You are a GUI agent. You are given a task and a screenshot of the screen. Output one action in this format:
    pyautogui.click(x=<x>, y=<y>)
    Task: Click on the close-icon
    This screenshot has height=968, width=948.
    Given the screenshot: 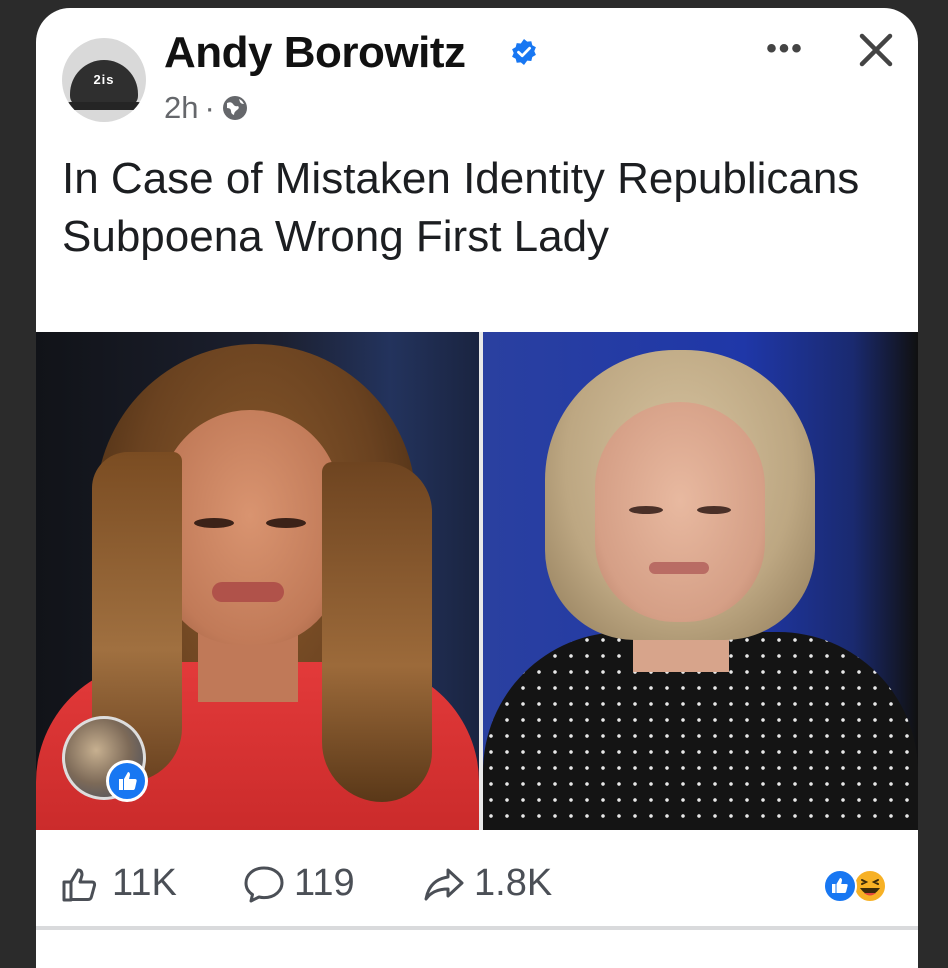 What is the action you would take?
    pyautogui.click(x=876, y=50)
    